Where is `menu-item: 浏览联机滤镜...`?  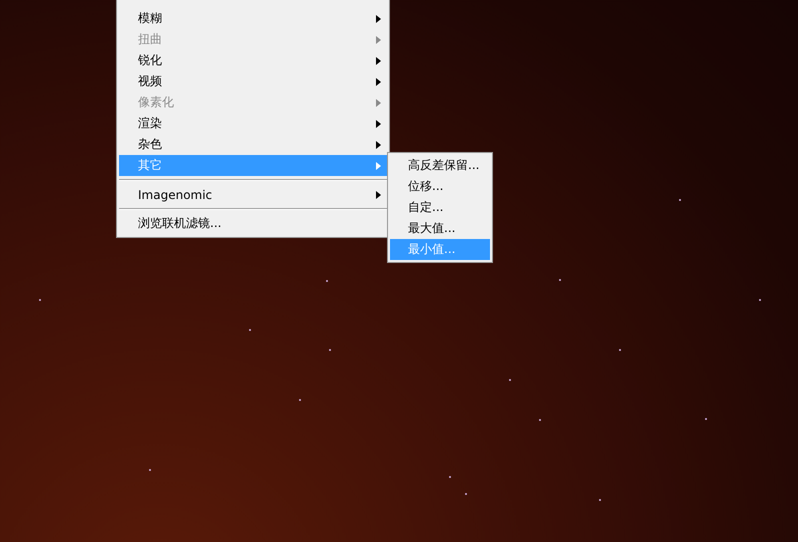 menu-item: 浏览联机滤镜... is located at coordinates (253, 223).